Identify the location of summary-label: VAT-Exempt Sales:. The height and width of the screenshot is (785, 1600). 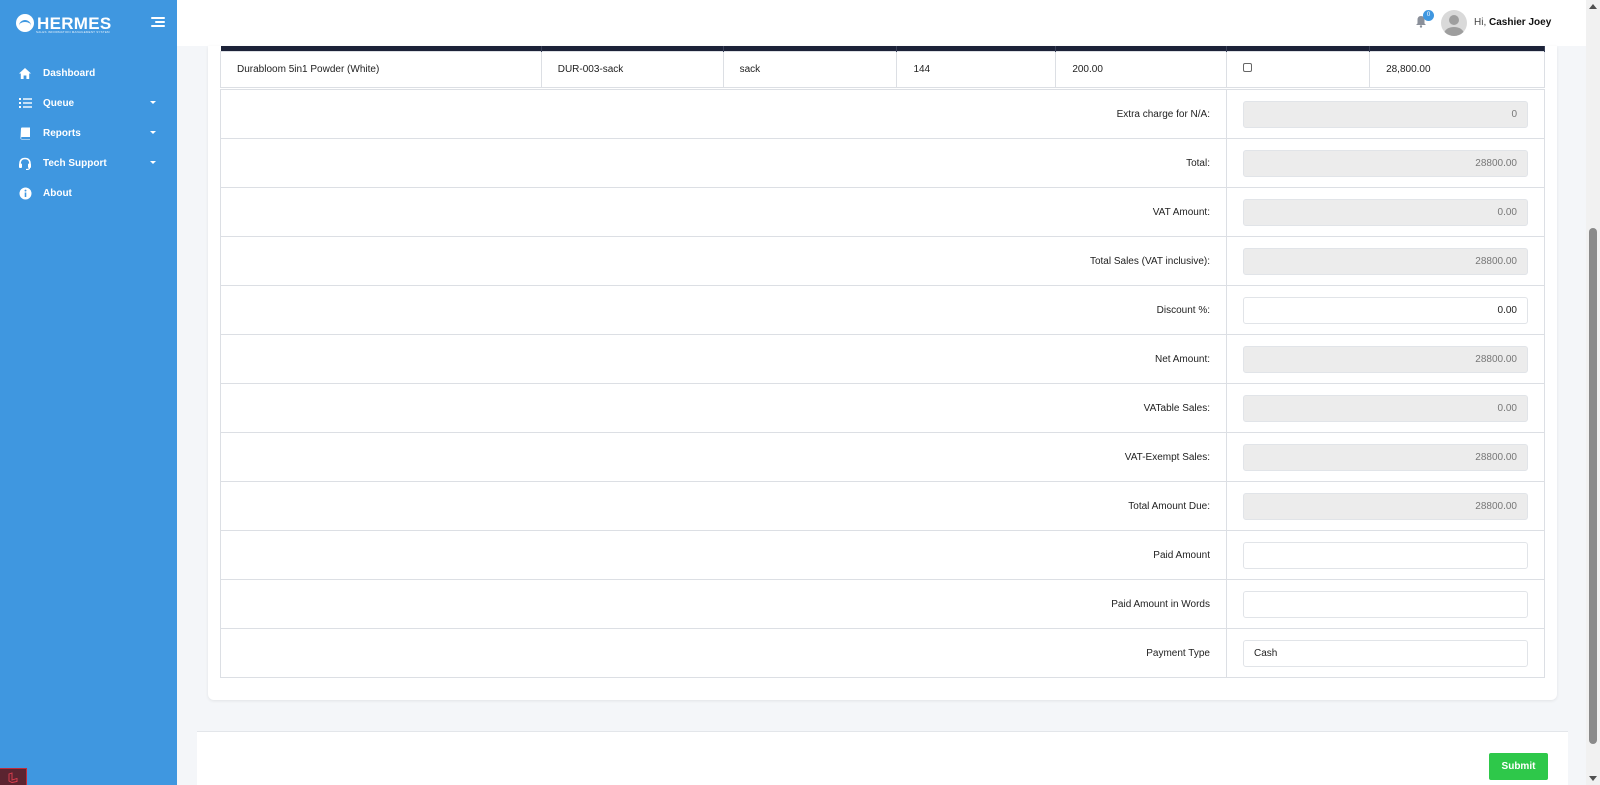
(723, 457).